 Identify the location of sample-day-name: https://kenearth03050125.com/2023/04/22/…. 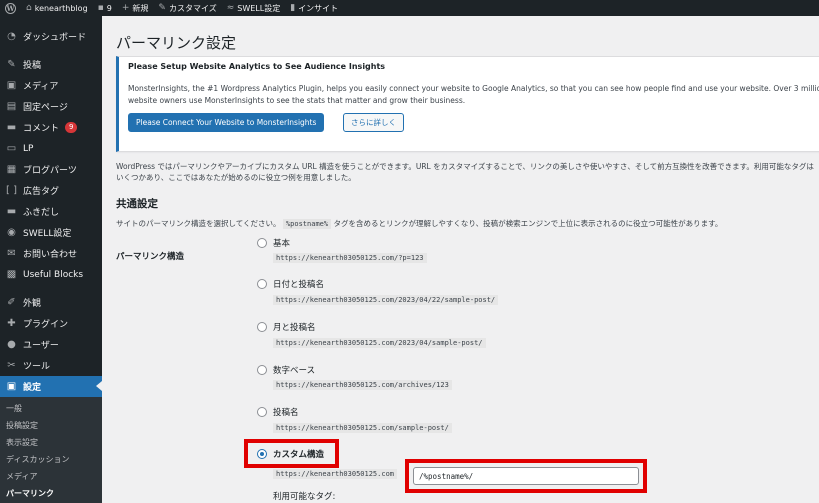
(386, 300).